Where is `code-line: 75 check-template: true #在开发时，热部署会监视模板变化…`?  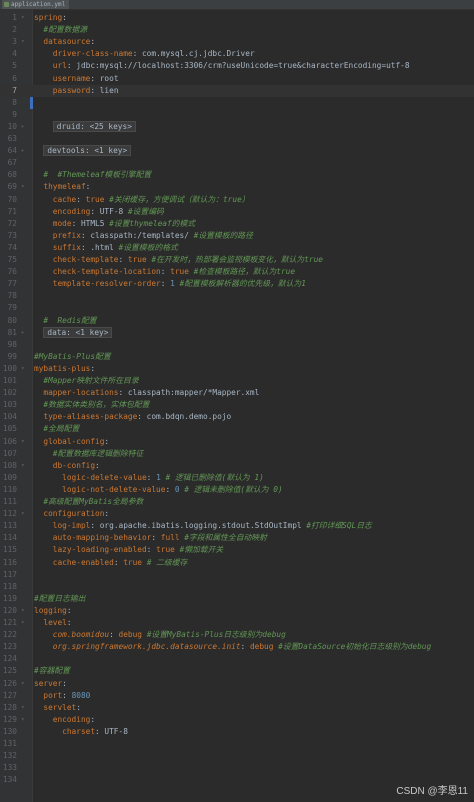 code-line: 75 check-template: true #在开发时，热部署会监视模板变化… is located at coordinates (237, 260).